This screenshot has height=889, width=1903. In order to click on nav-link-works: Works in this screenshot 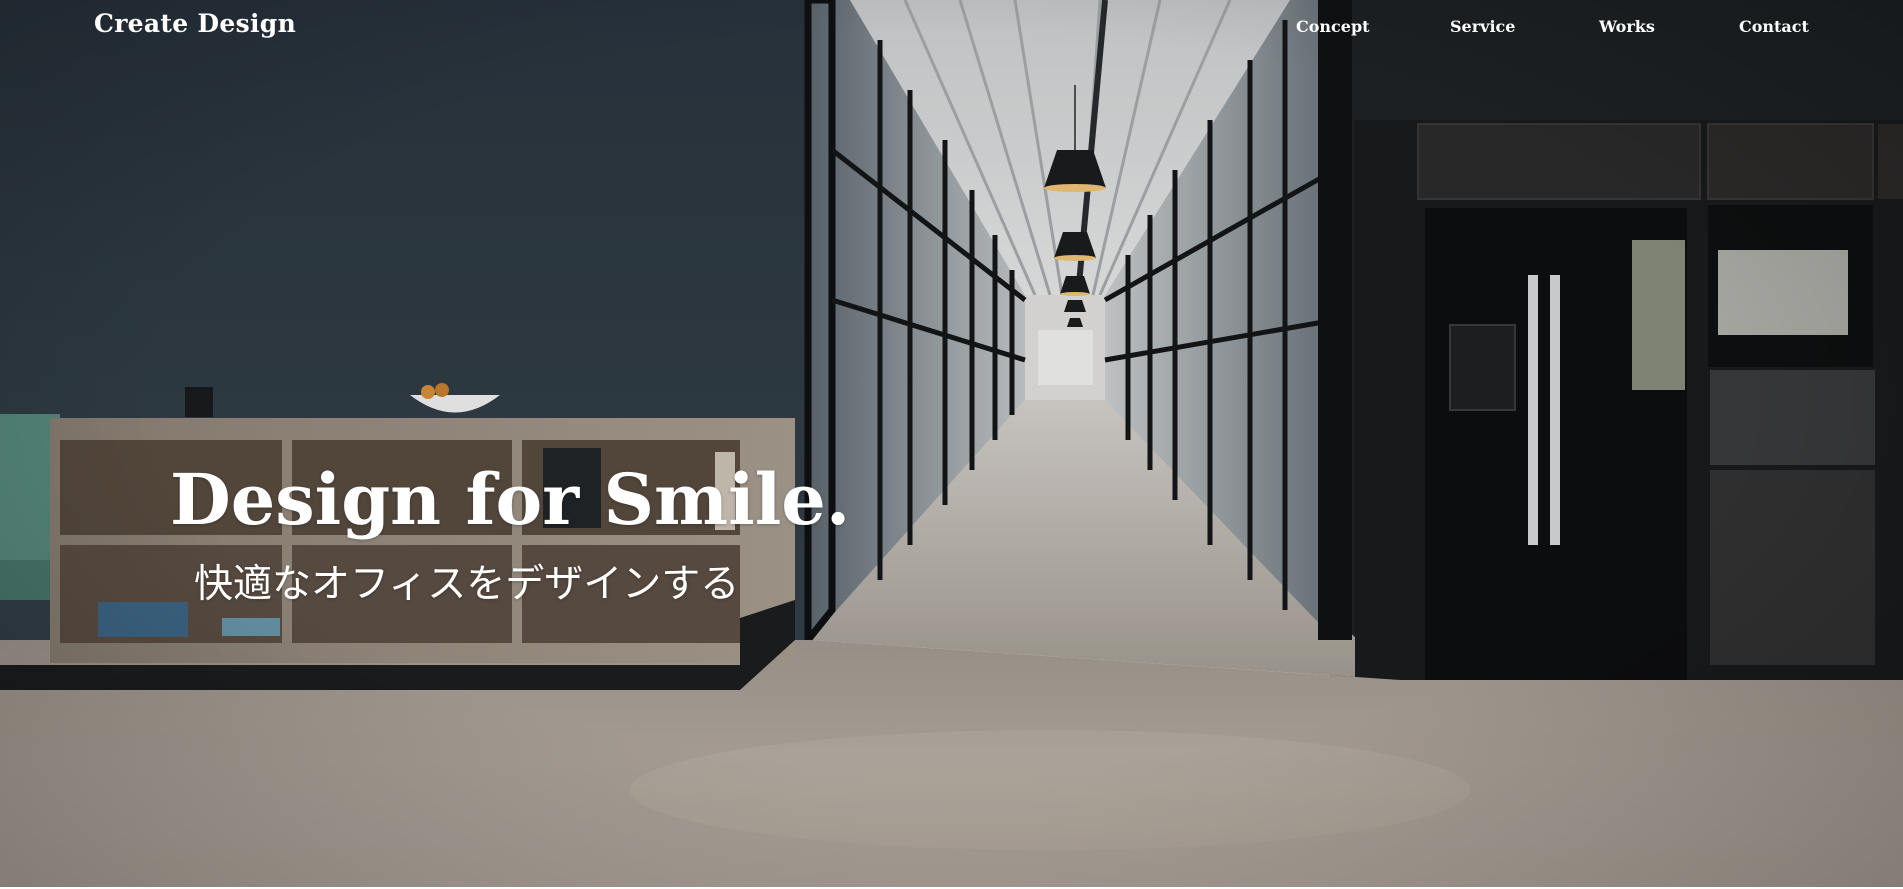, I will do `click(1627, 26)`.